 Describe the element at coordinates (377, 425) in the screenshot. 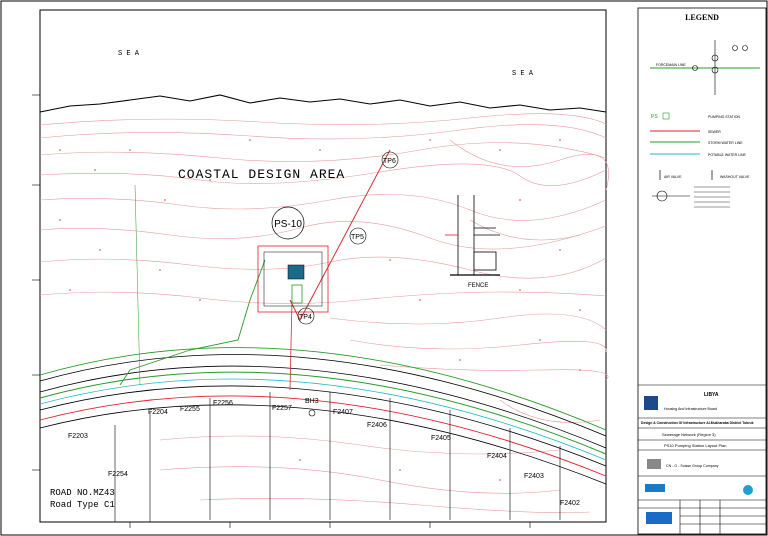

I see `plot-label: F2406` at that location.